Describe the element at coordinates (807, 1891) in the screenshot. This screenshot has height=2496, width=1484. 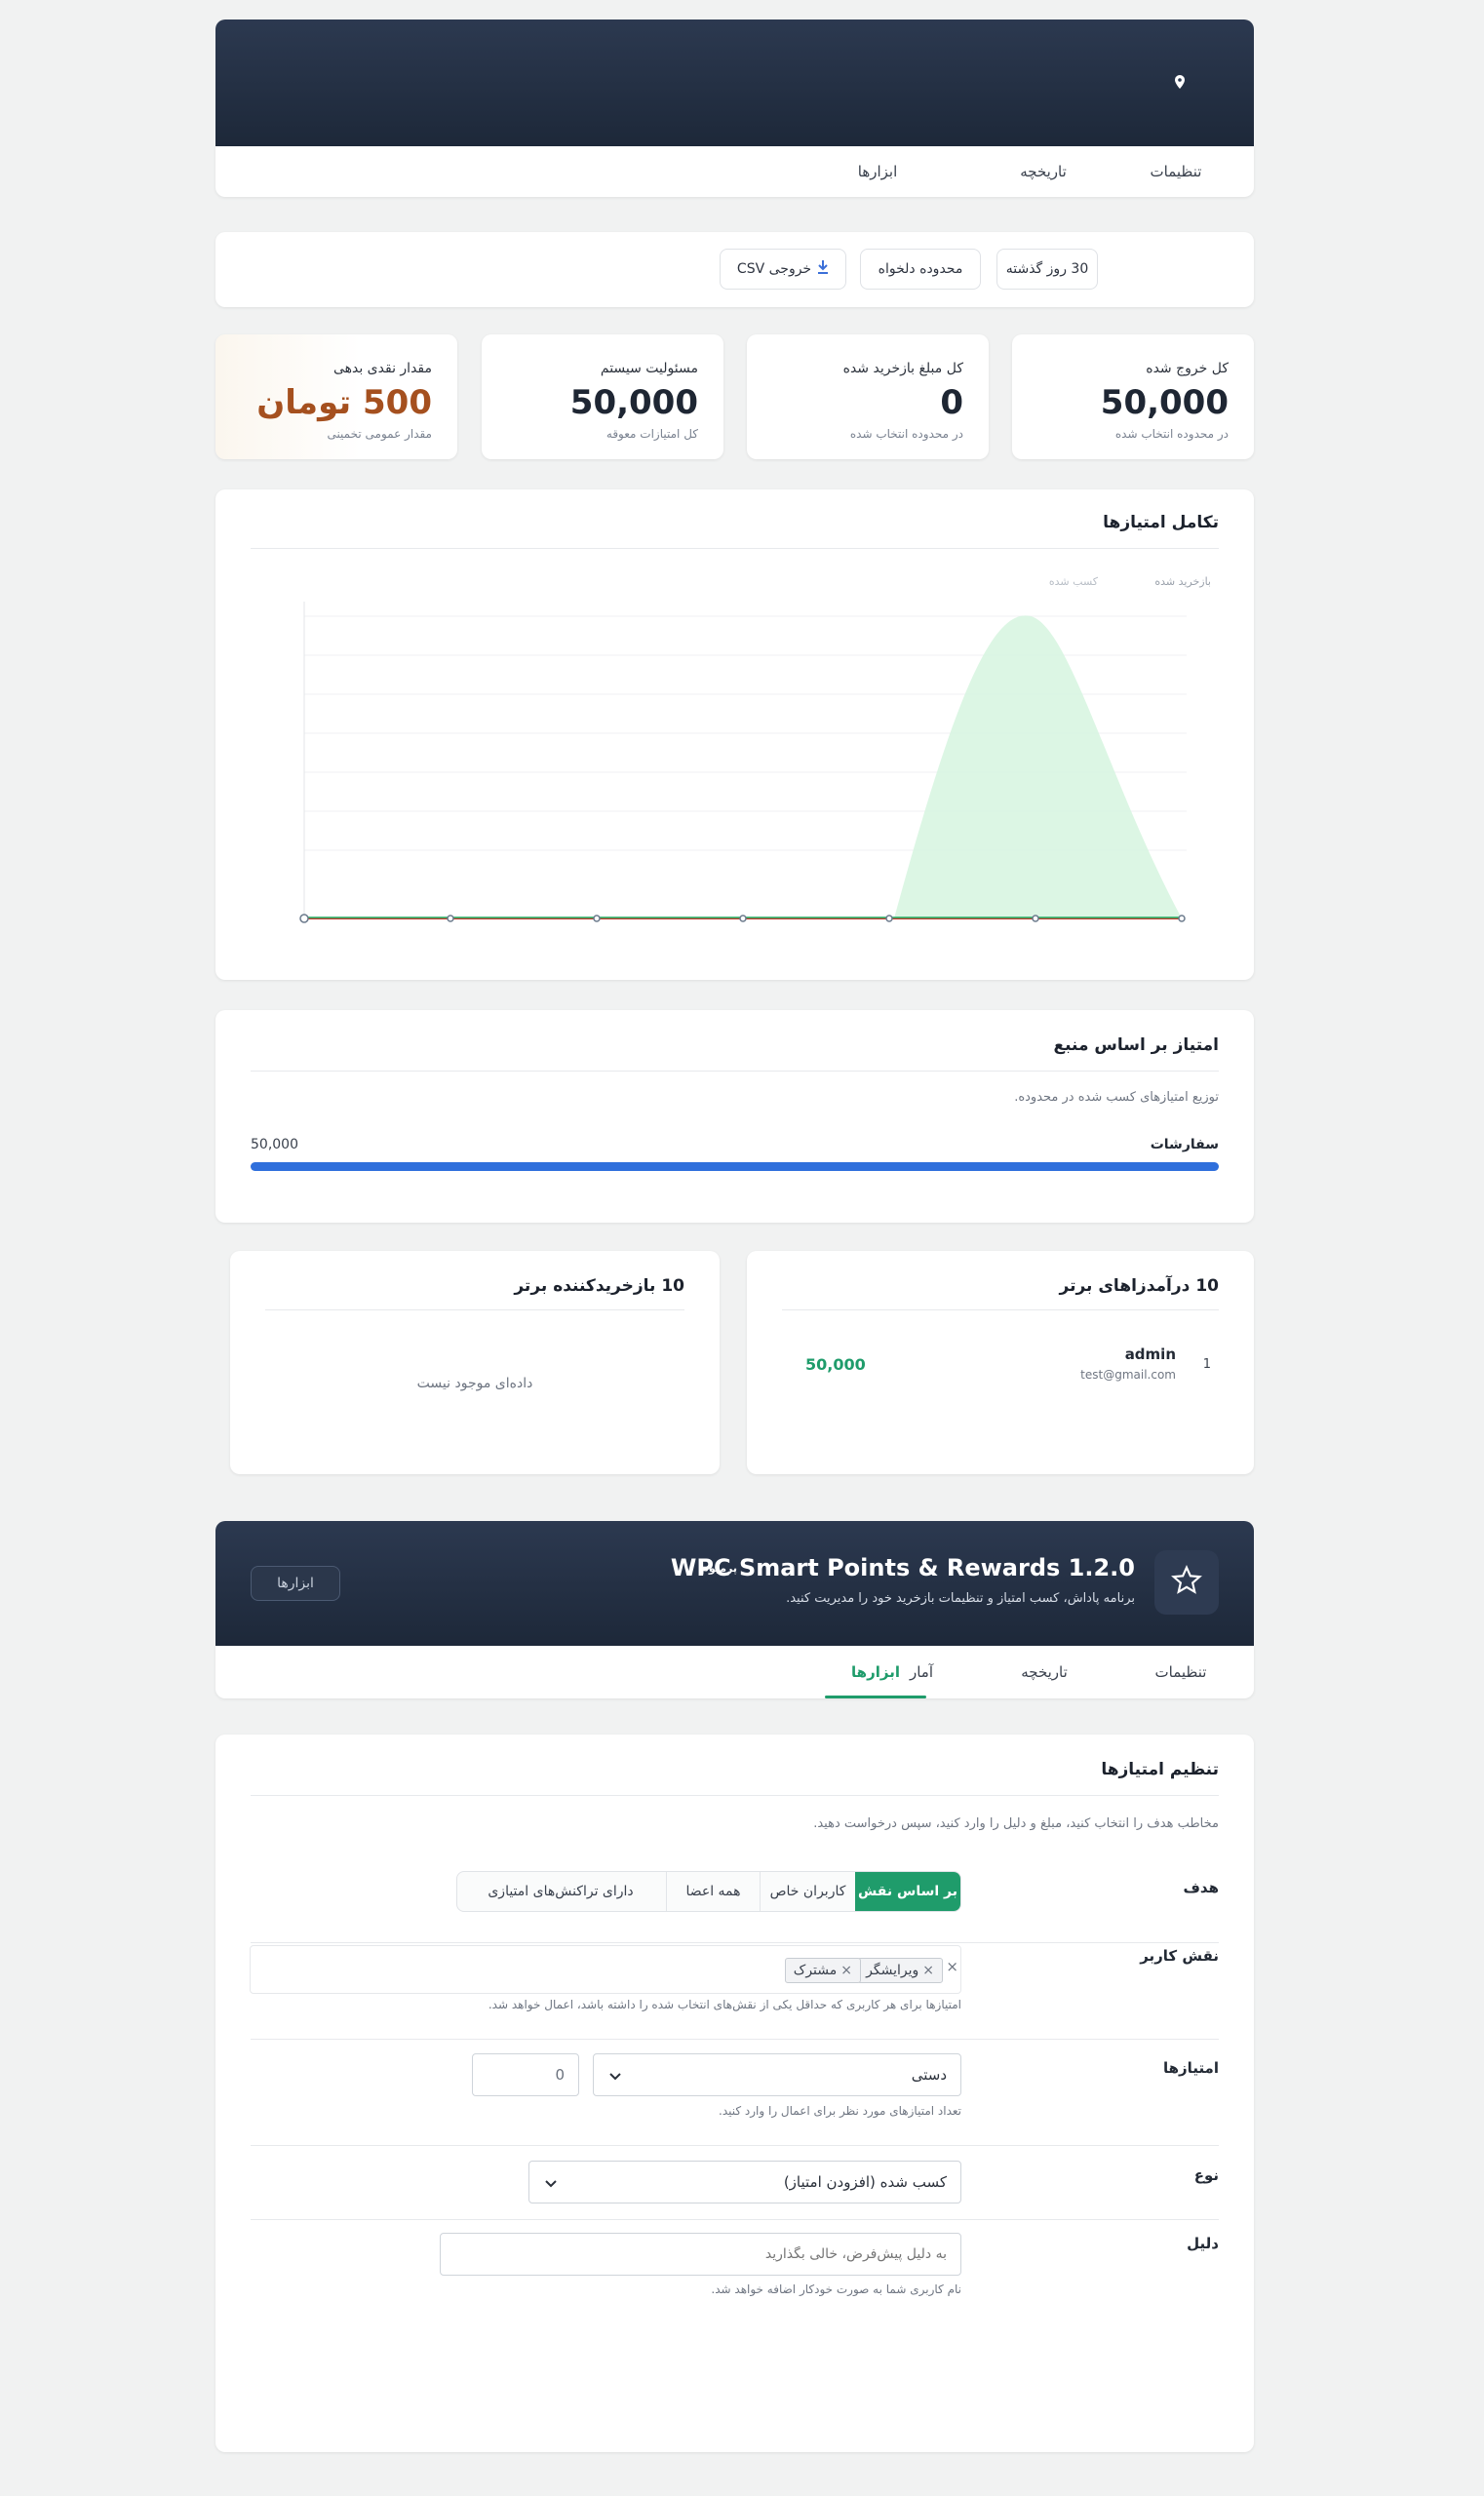
I see `target-specific-users: کاربران خاص` at that location.